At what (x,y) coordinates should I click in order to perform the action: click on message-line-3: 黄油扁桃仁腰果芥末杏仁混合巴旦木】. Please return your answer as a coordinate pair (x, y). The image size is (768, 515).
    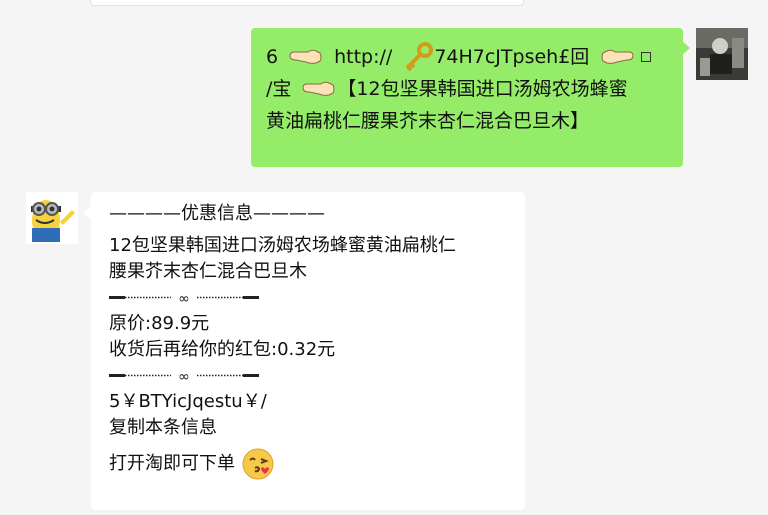
    Looking at the image, I should click on (468, 121).